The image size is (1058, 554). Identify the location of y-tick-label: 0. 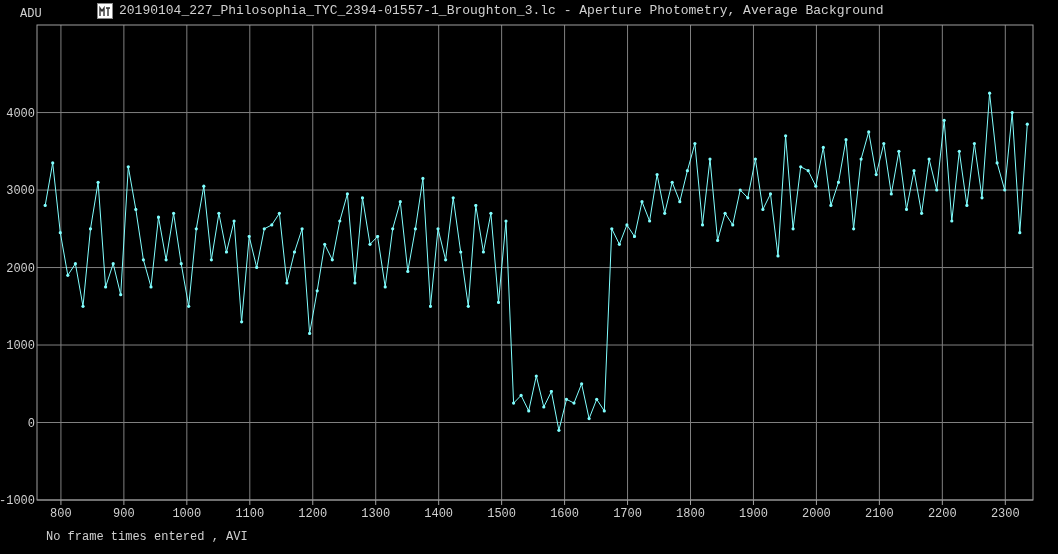
(31, 423).